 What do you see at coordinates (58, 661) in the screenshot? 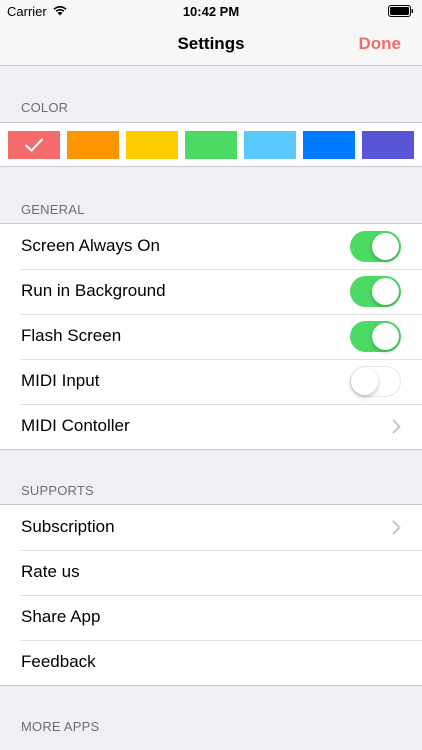
I see `row-label: Feedback` at bounding box center [58, 661].